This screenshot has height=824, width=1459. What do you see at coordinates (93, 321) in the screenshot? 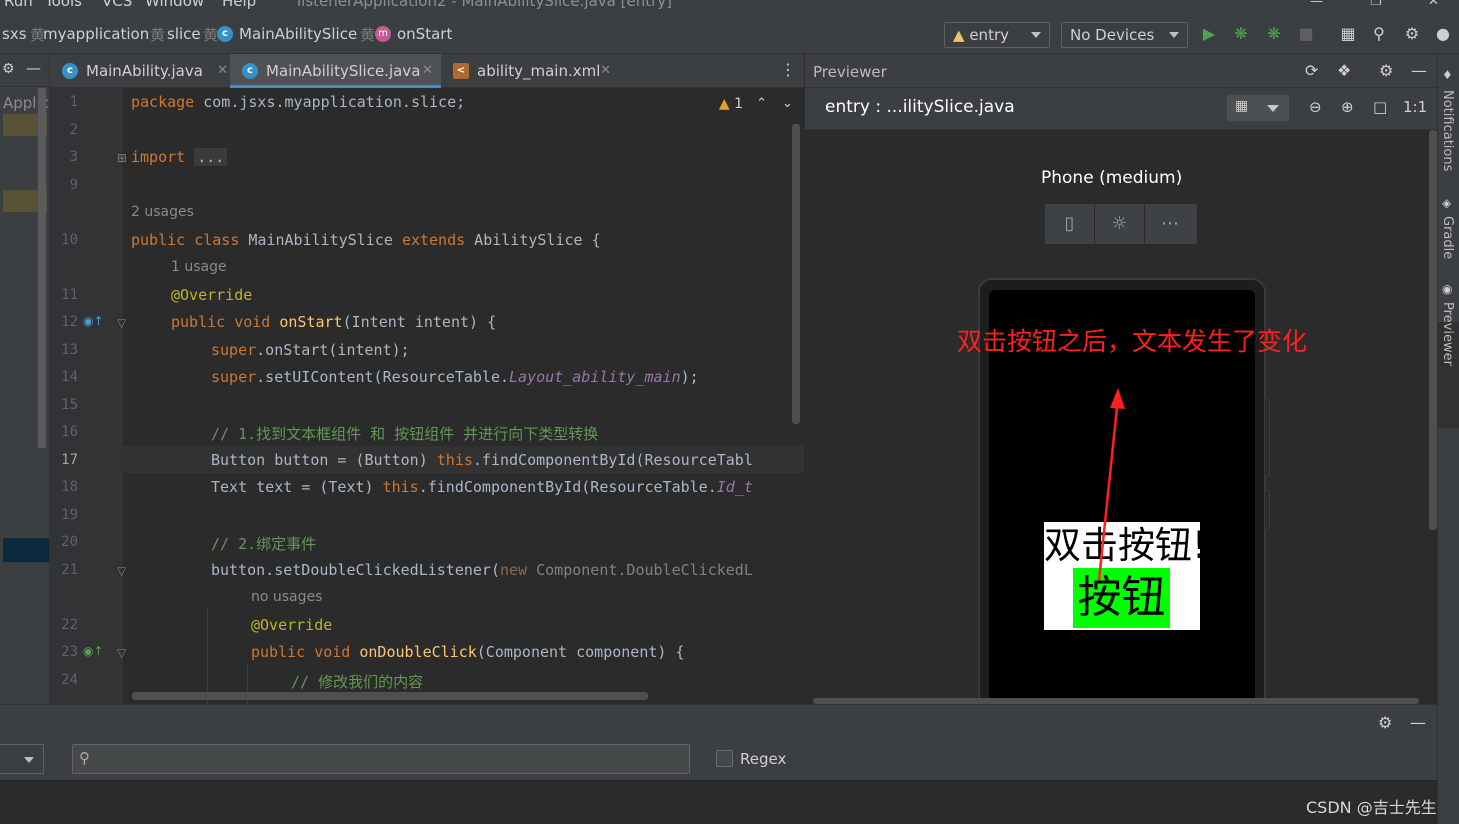
I see `override-marker-icon: ◉↑` at bounding box center [93, 321].